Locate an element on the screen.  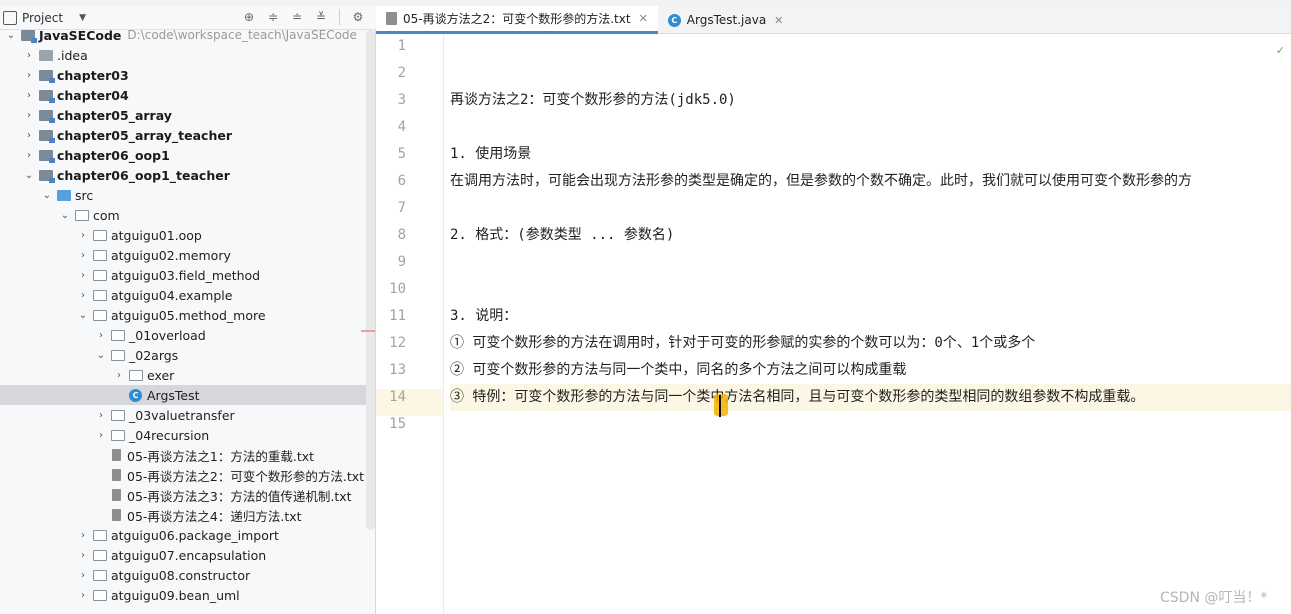
line-number: 1 is located at coordinates (401, 46).